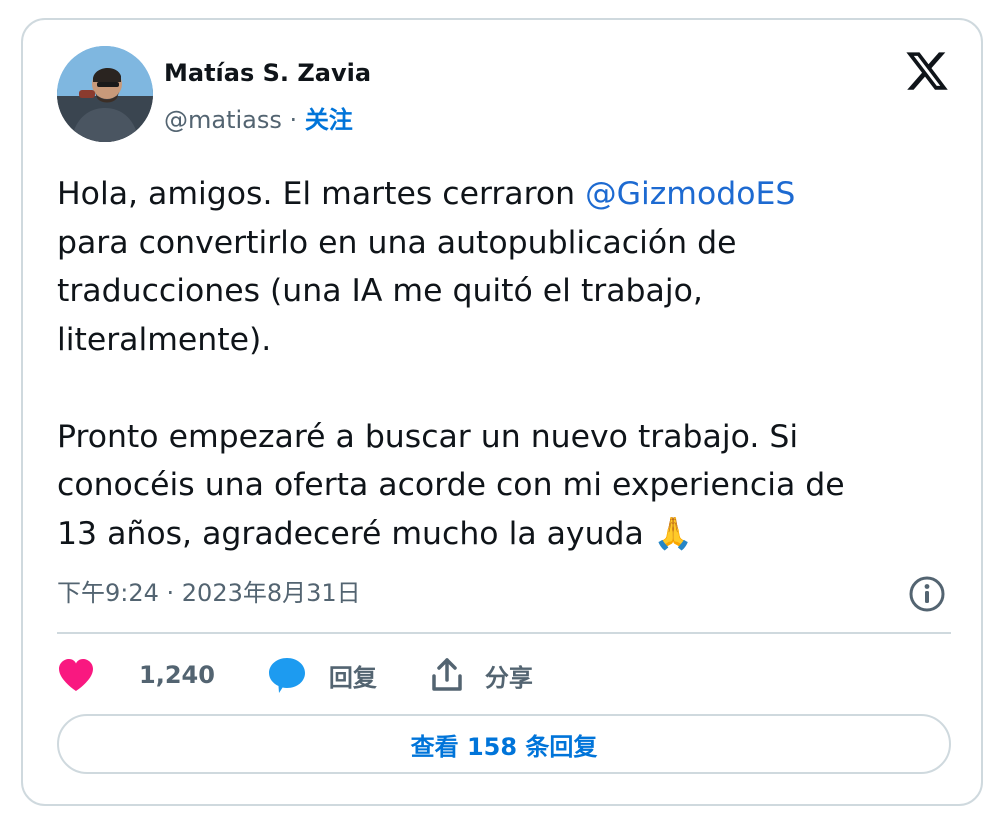  What do you see at coordinates (504, 633) in the screenshot?
I see `divider` at bounding box center [504, 633].